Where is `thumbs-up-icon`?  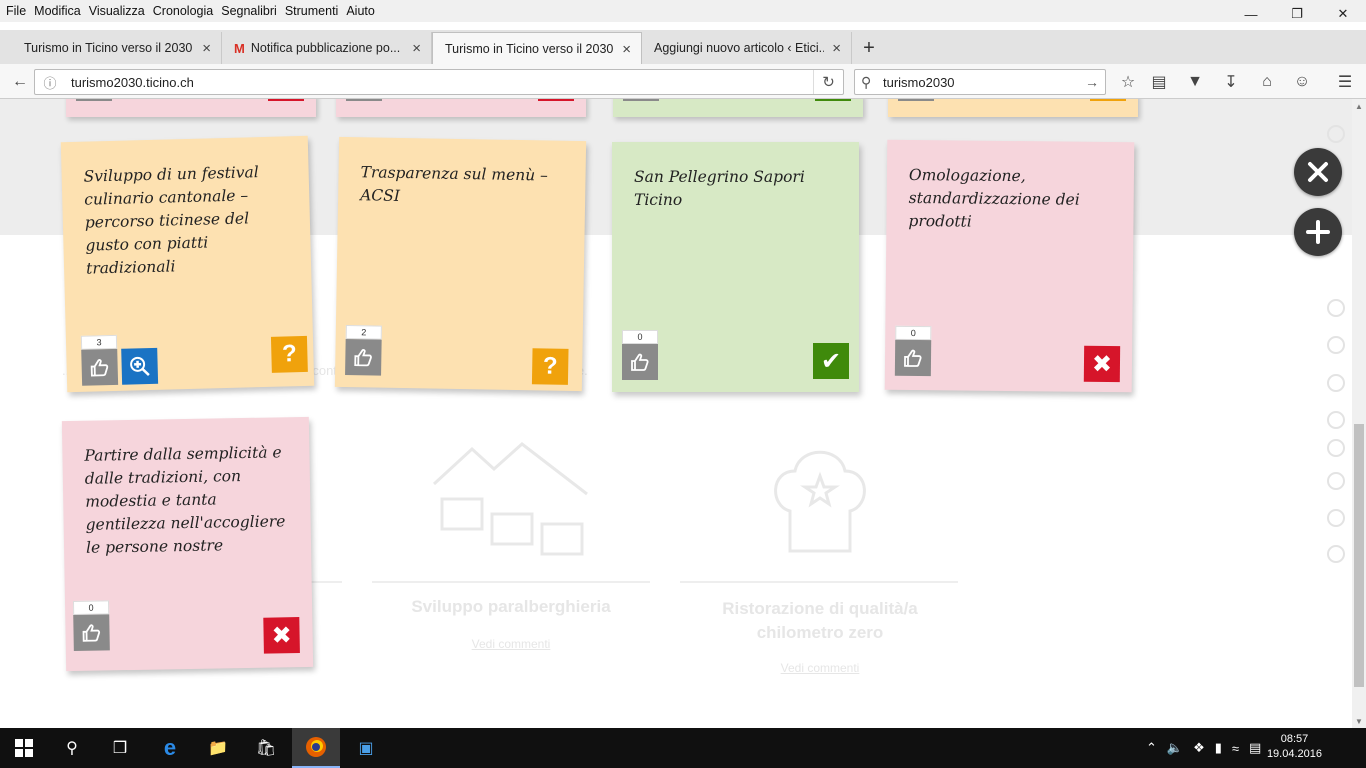
thumbs-up-icon is located at coordinates (363, 358).